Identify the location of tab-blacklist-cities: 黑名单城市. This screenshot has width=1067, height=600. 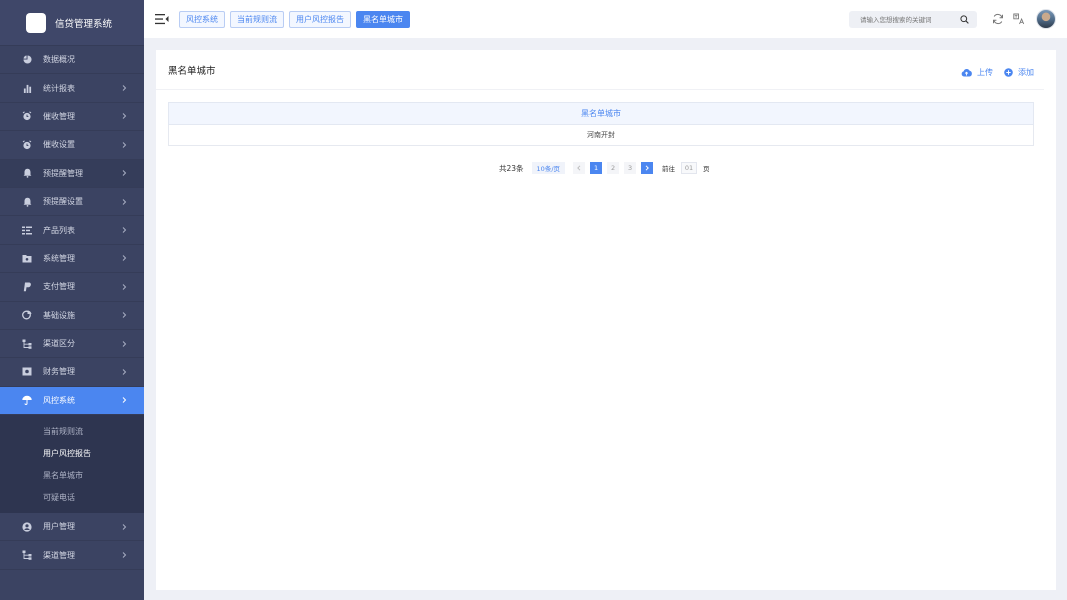
(383, 19).